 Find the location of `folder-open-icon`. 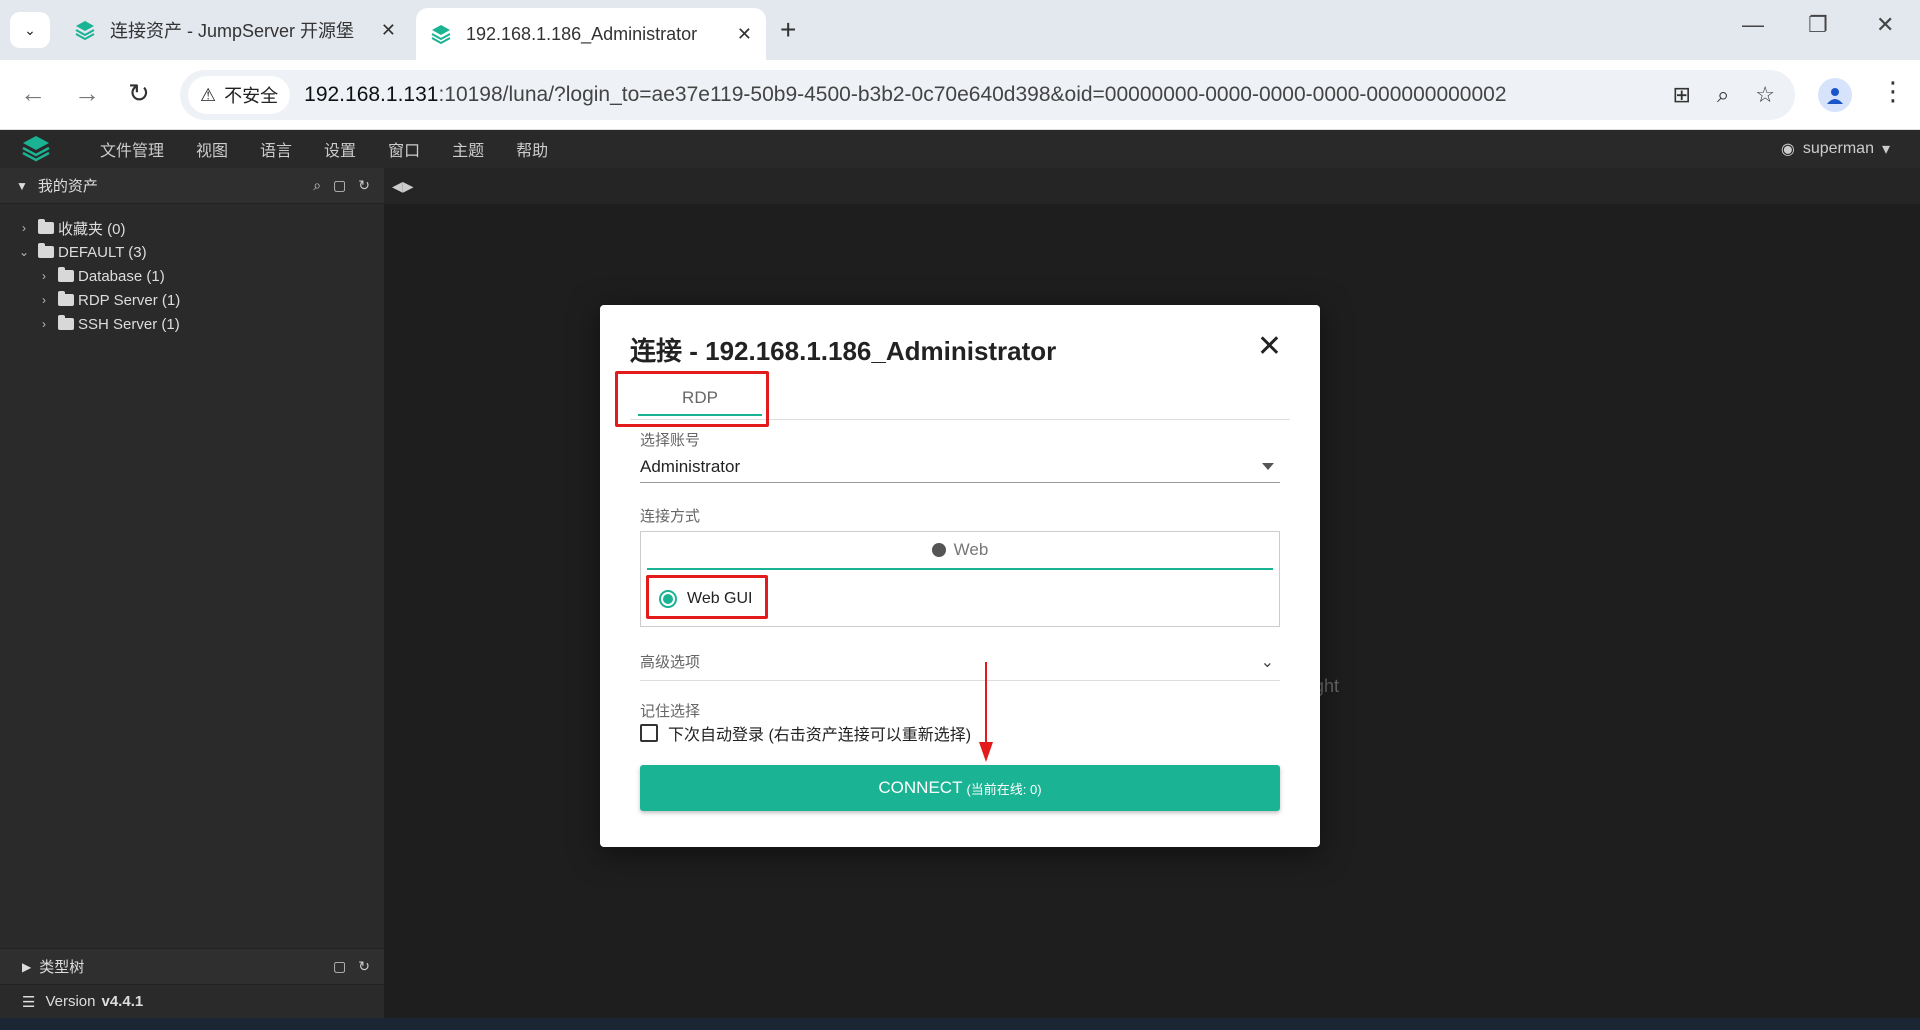

folder-open-icon is located at coordinates (46, 250).